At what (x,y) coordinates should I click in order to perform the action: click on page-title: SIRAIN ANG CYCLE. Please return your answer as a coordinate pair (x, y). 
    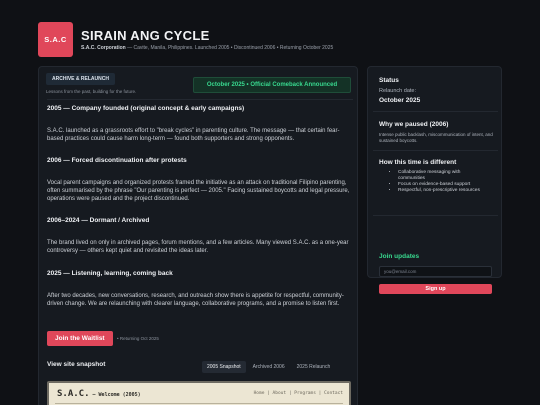
    Looking at the image, I should click on (145, 35).